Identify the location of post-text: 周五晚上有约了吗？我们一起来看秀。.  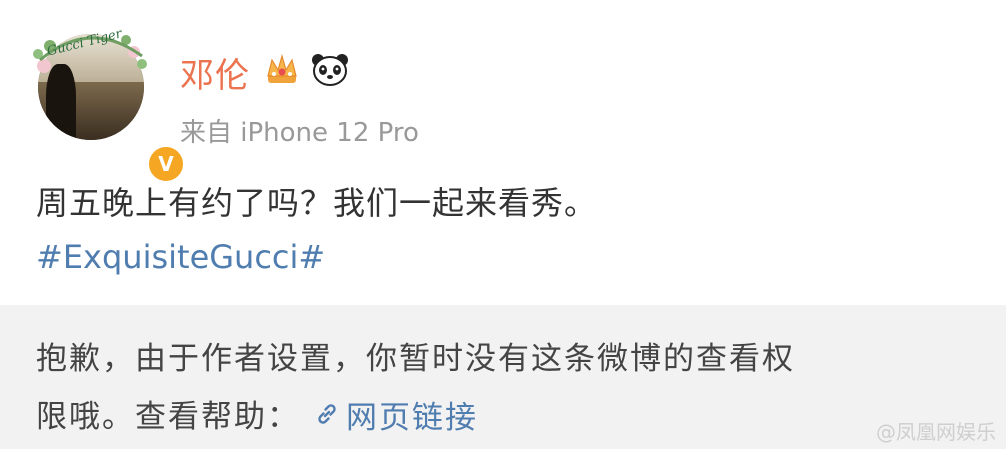
(317, 203).